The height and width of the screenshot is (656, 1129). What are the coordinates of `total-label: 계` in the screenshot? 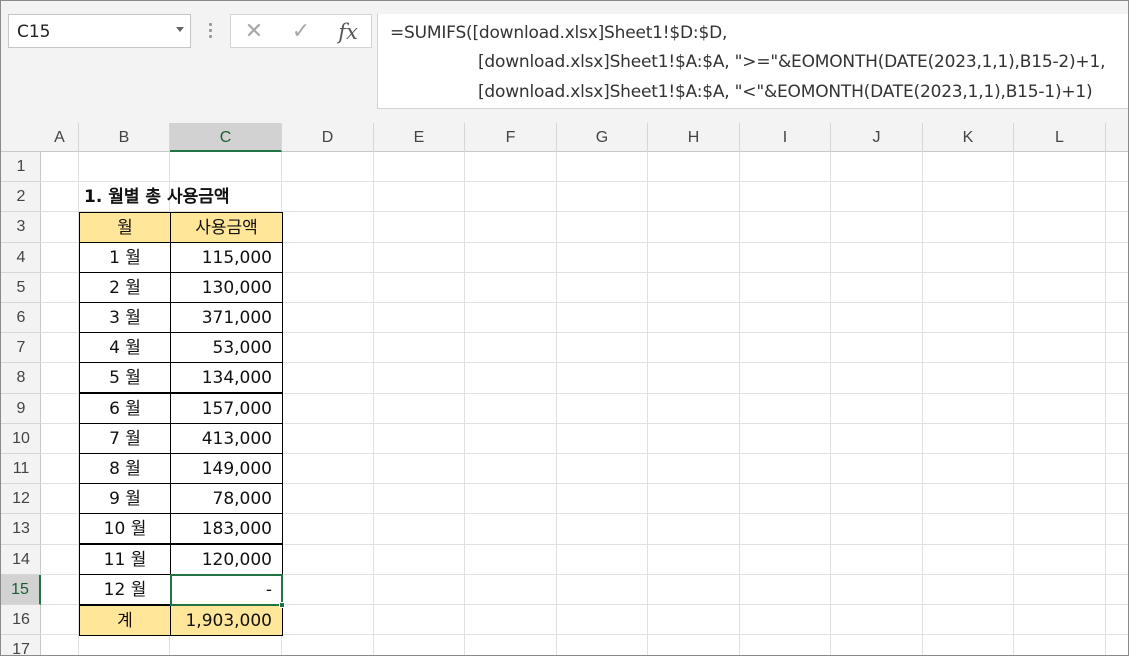 It's located at (125, 620).